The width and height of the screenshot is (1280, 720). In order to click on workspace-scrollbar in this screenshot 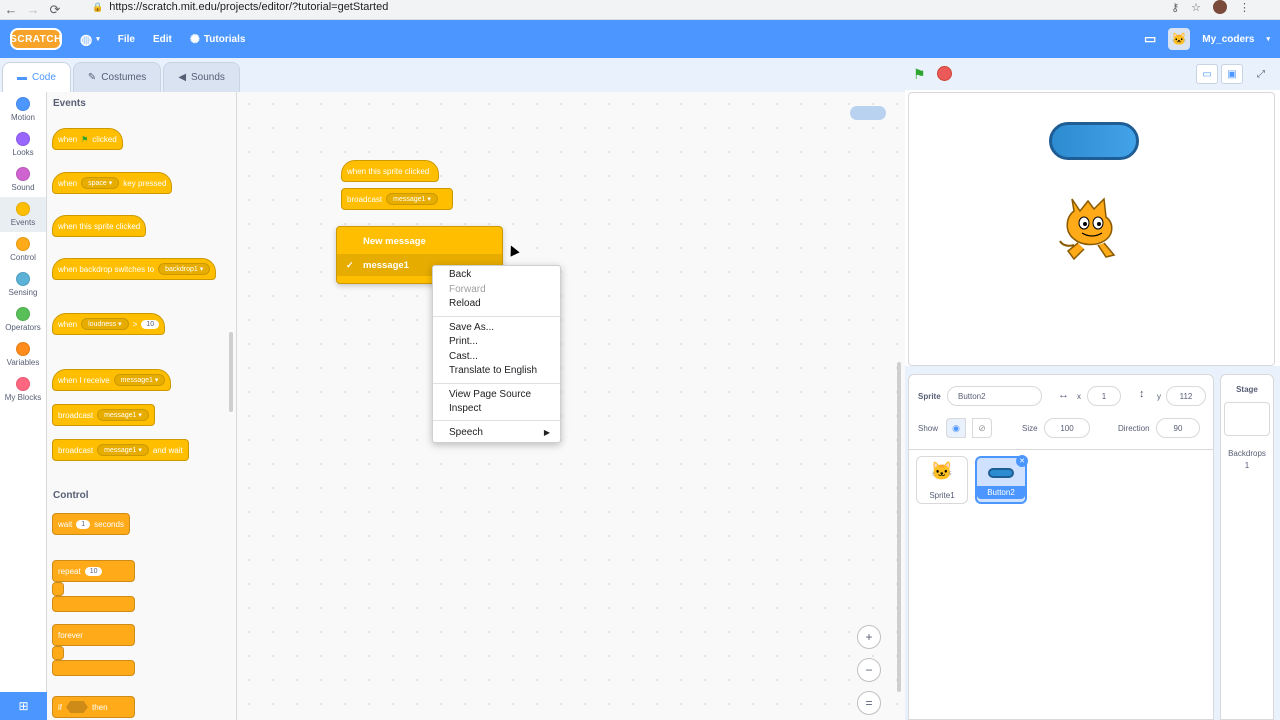, I will do `click(899, 527)`.